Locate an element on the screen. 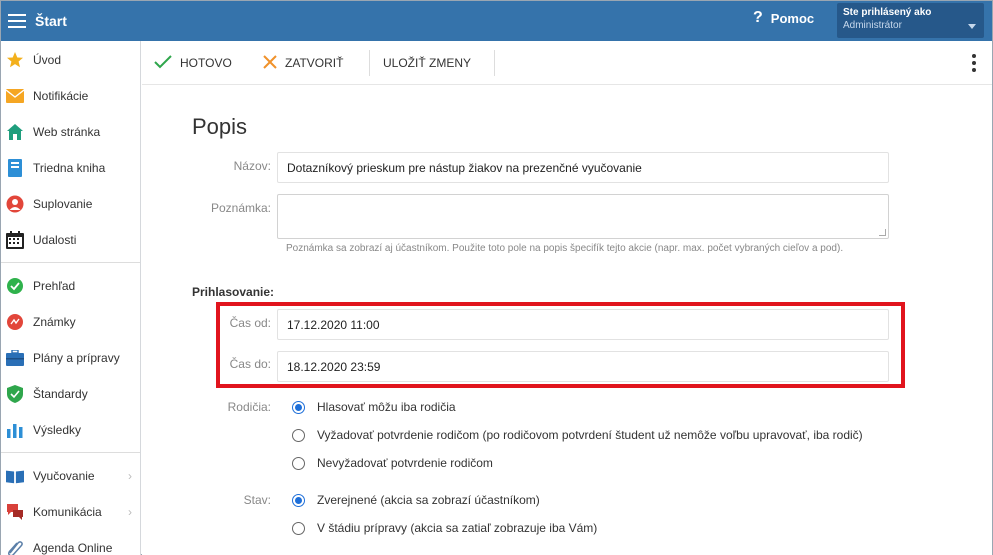 The image size is (993, 555). sidebar-item-label: Výsledky is located at coordinates (57, 430).